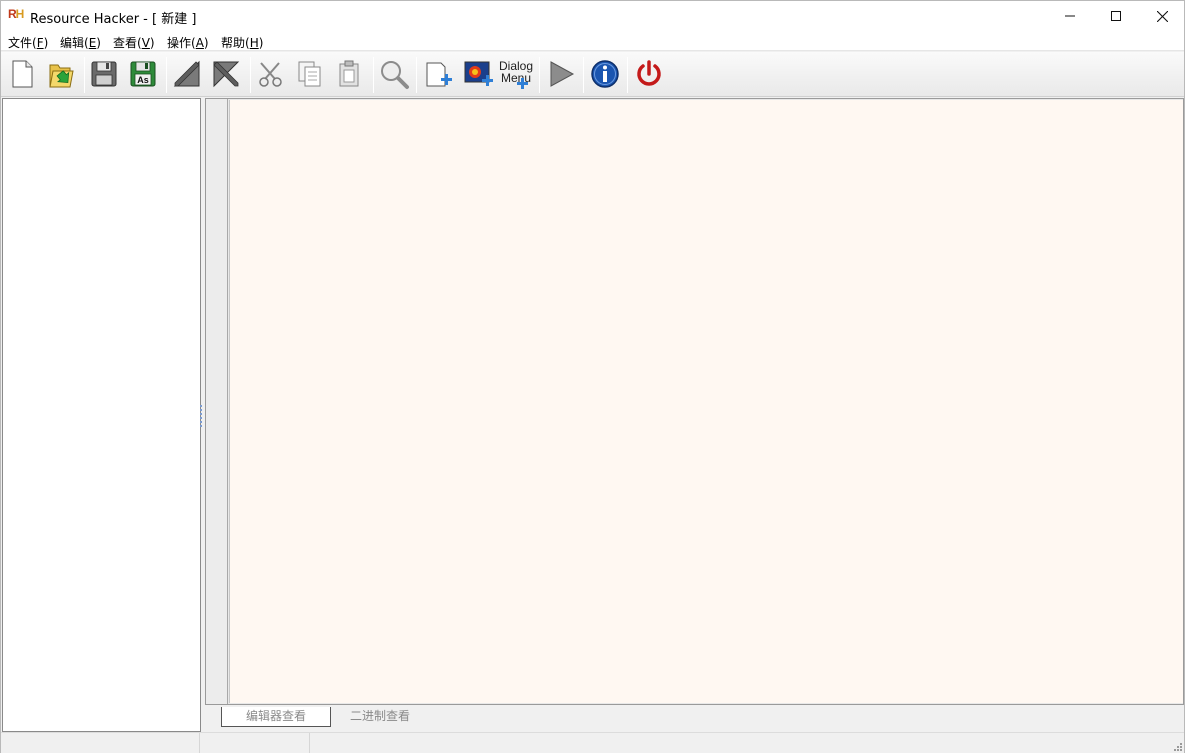 Image resolution: width=1185 pixels, height=753 pixels. I want to click on status-bar, so click(592, 742).